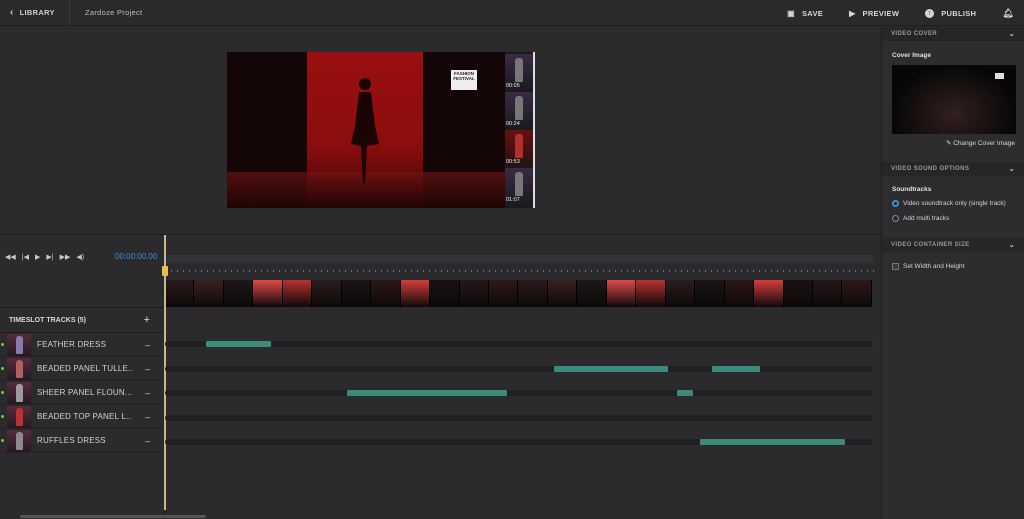 The height and width of the screenshot is (519, 1024). I want to click on video-cover-section-header: VIDEO COVER ⌄, so click(953, 34).